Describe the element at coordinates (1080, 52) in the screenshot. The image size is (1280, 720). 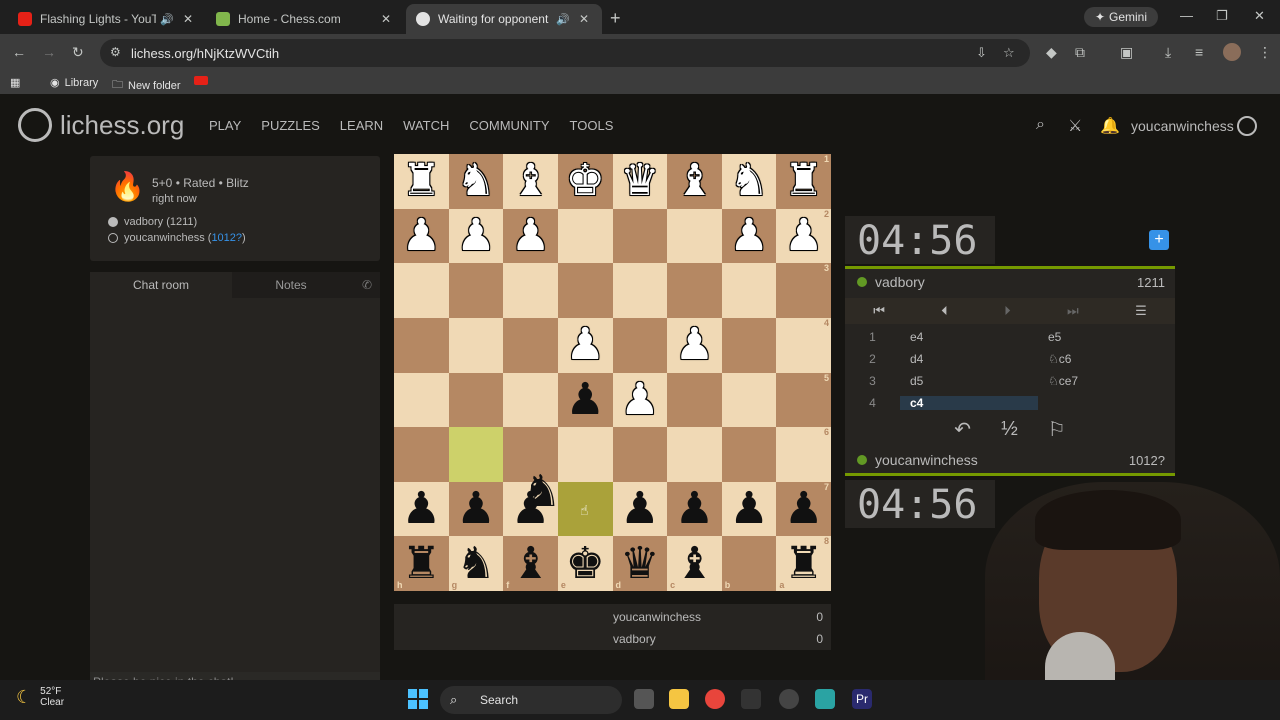
I see `puzzle-icon: ⧉` at that location.